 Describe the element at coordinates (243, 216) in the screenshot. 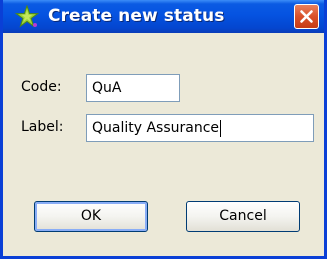

I see `cancel-button: Cancel` at that location.